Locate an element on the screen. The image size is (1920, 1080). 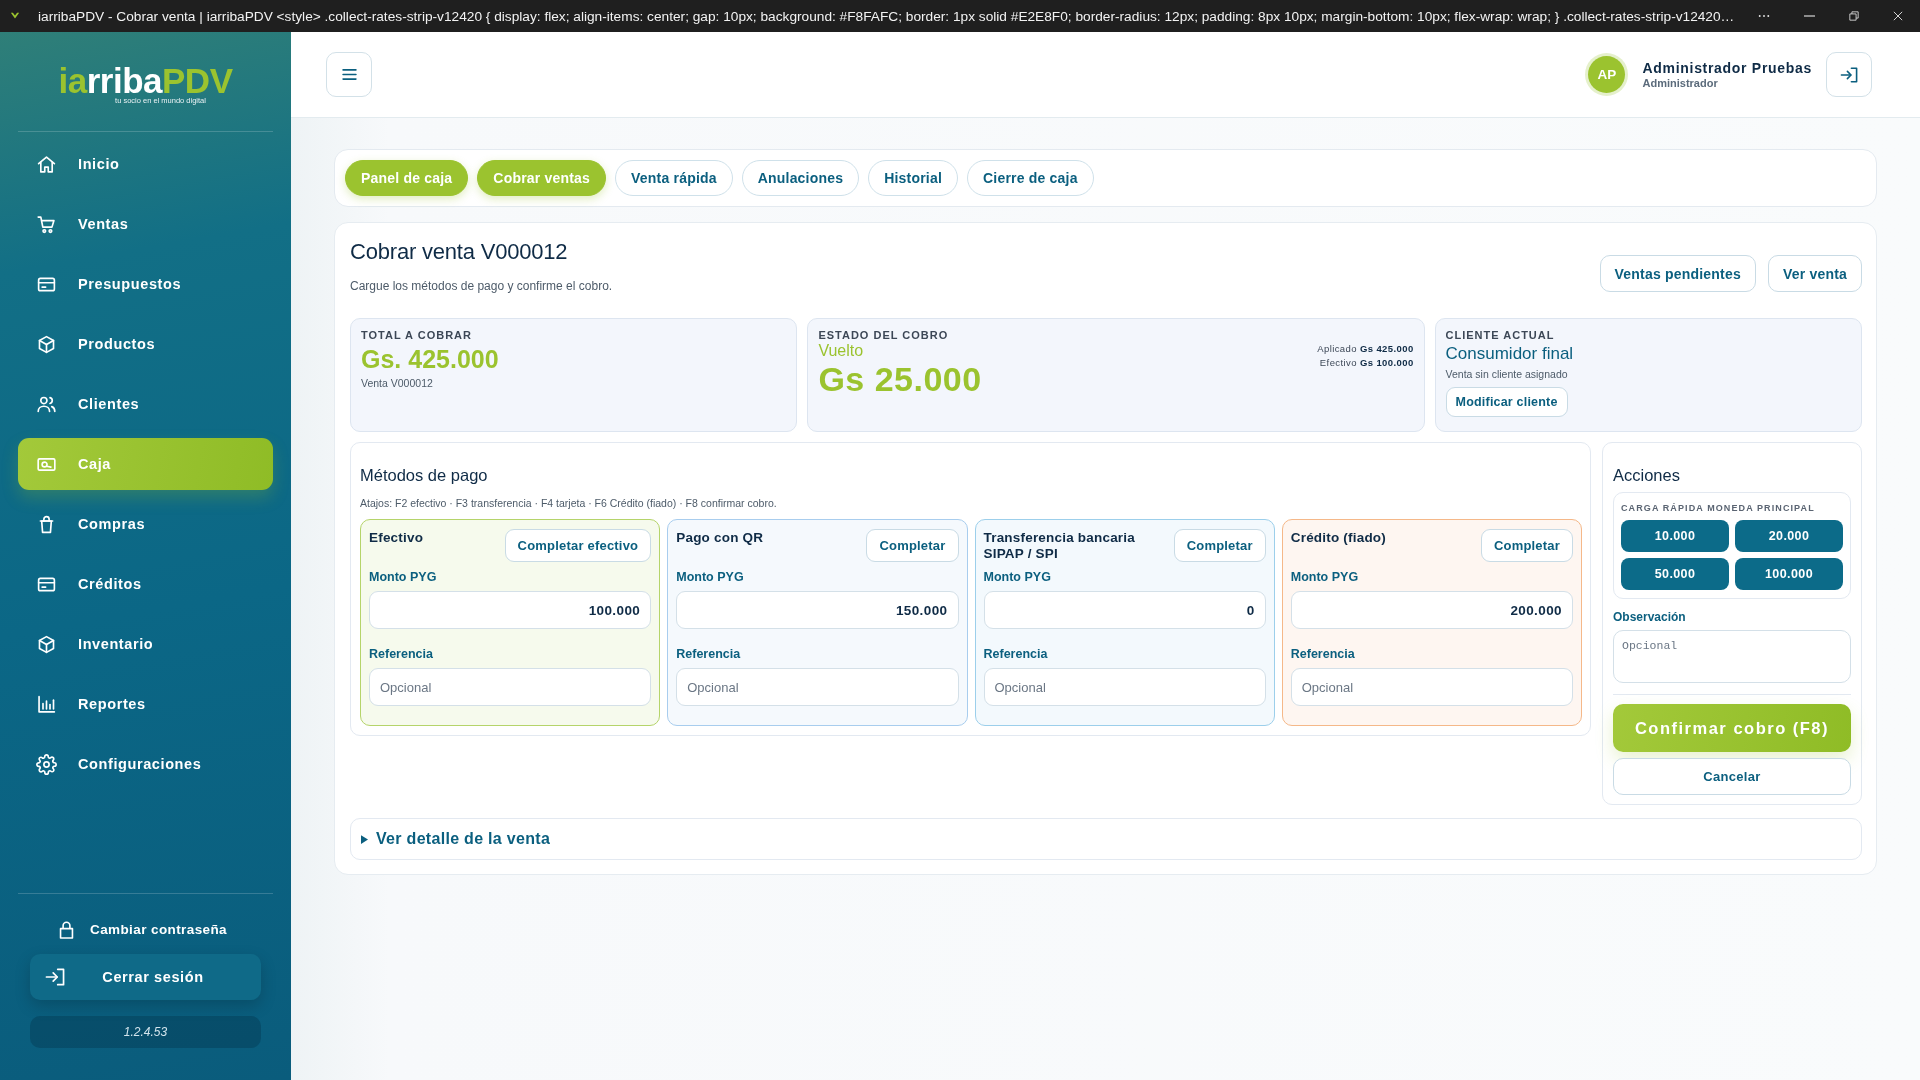
shortcuts-hint: Atajos: F2 efectivo · F3 transferencia · F4 tarjeta · F6 Crédito (fiado) · F8 confirmar cobro. is located at coordinates (569, 503).